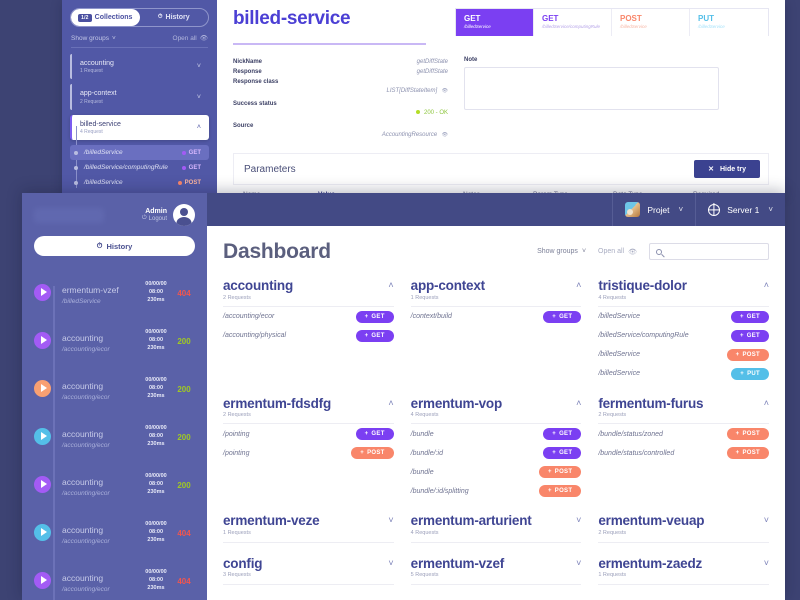  Describe the element at coordinates (495, 23) in the screenshot. I see `tab-get-billedservice: GET /billedService` at that location.